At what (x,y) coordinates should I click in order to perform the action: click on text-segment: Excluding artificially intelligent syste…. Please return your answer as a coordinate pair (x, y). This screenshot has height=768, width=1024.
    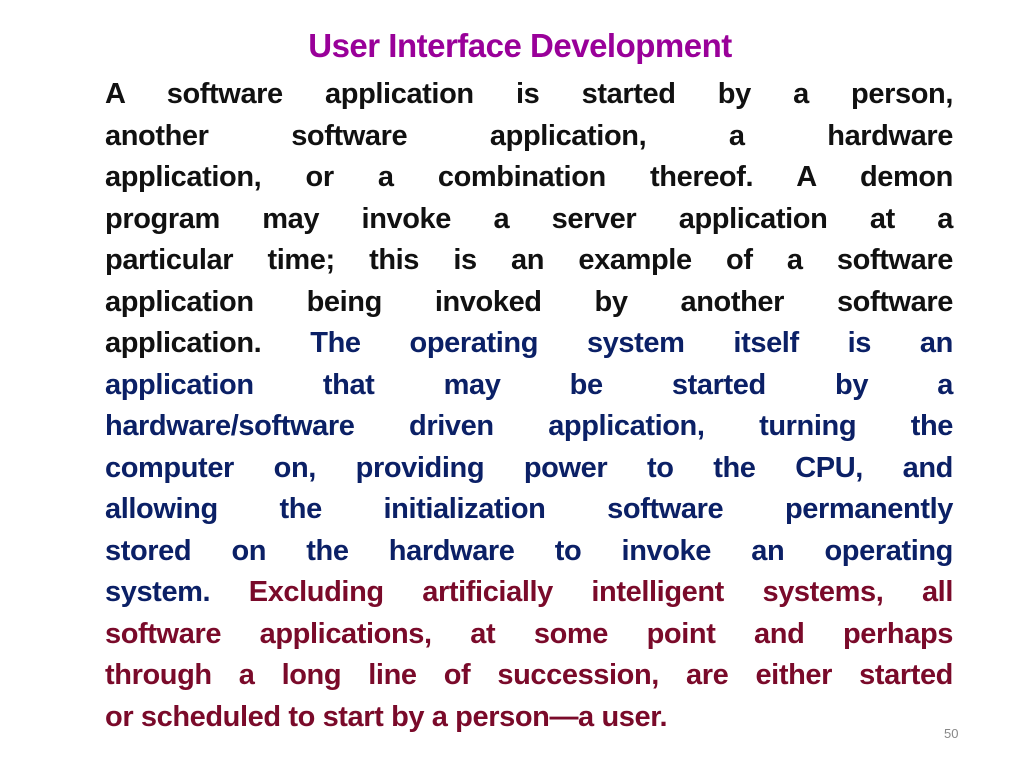
    Looking at the image, I should click on (601, 592).